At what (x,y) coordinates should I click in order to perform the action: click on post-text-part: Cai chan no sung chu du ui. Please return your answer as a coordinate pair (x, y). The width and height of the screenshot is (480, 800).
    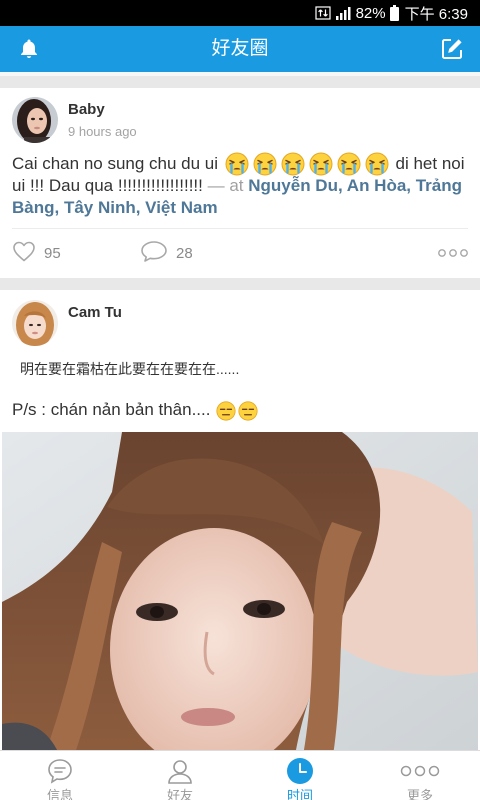
    Looking at the image, I should click on (115, 163).